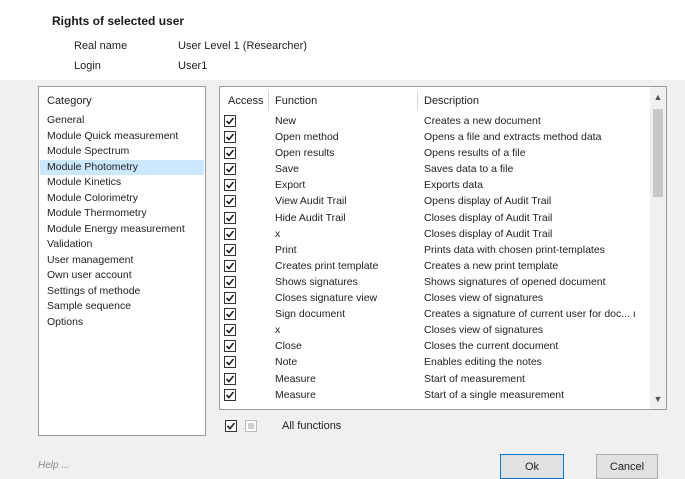 The height and width of the screenshot is (479, 685). What do you see at coordinates (658, 399) in the screenshot?
I see `chevron-down-icon: ▼` at bounding box center [658, 399].